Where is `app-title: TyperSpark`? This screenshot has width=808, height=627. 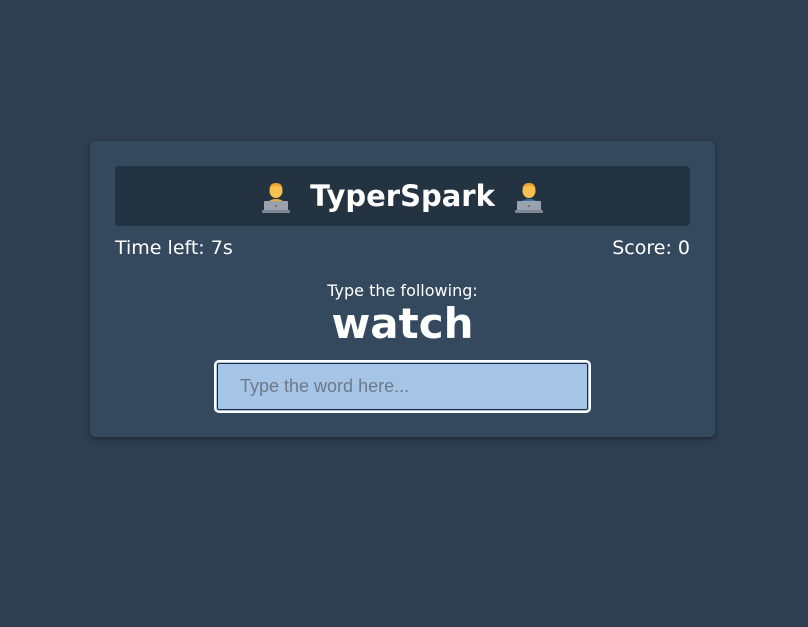 app-title: TyperSpark is located at coordinates (402, 196).